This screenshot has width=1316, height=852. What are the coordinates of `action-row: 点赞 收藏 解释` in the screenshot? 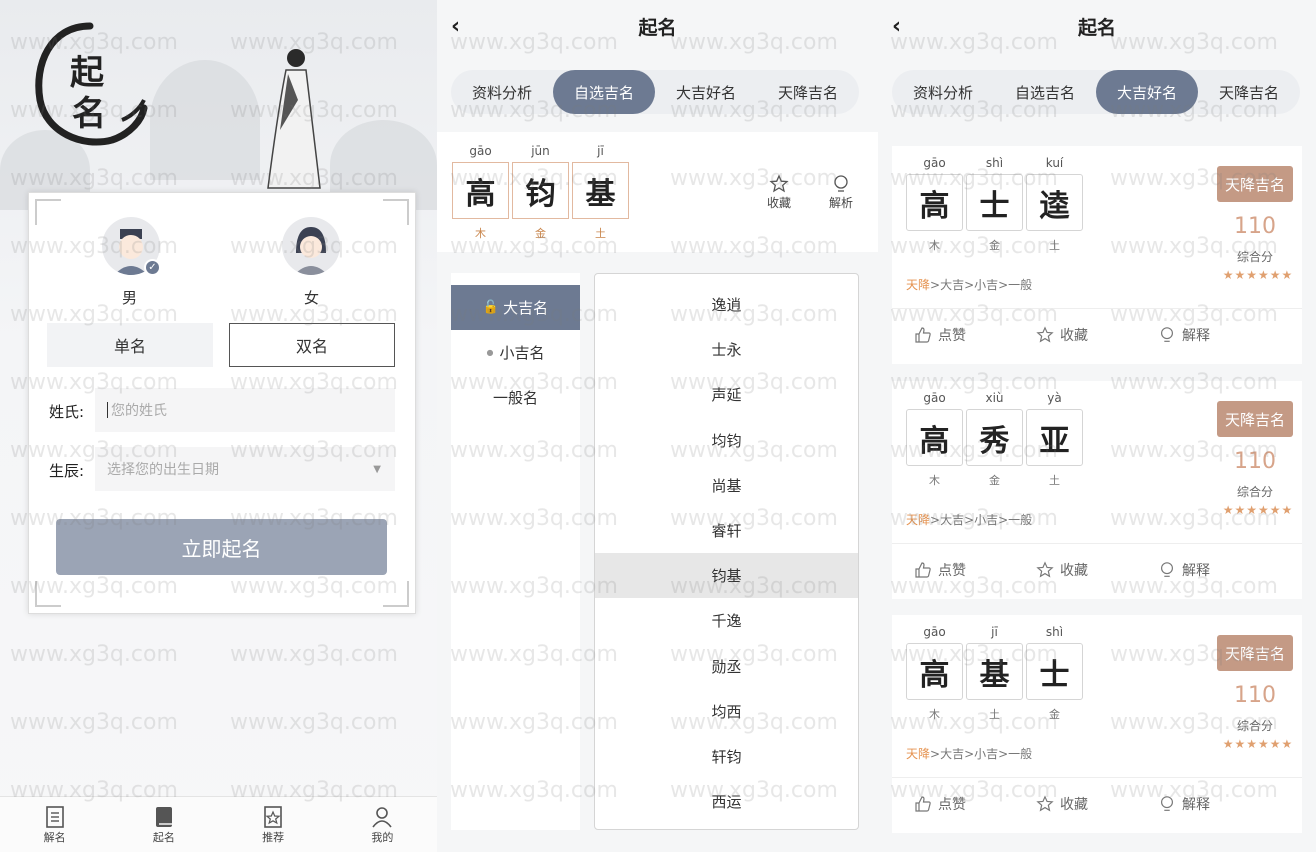 It's located at (1097, 803).